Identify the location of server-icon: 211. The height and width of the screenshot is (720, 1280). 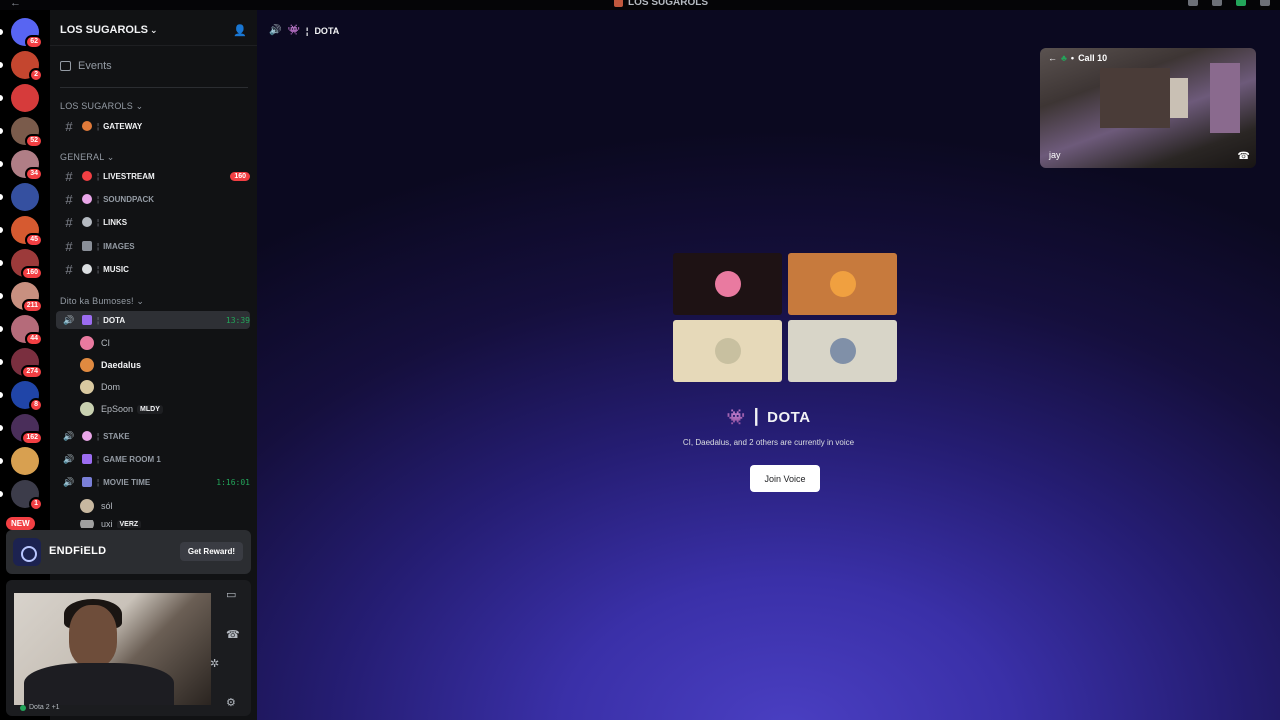
(27, 297).